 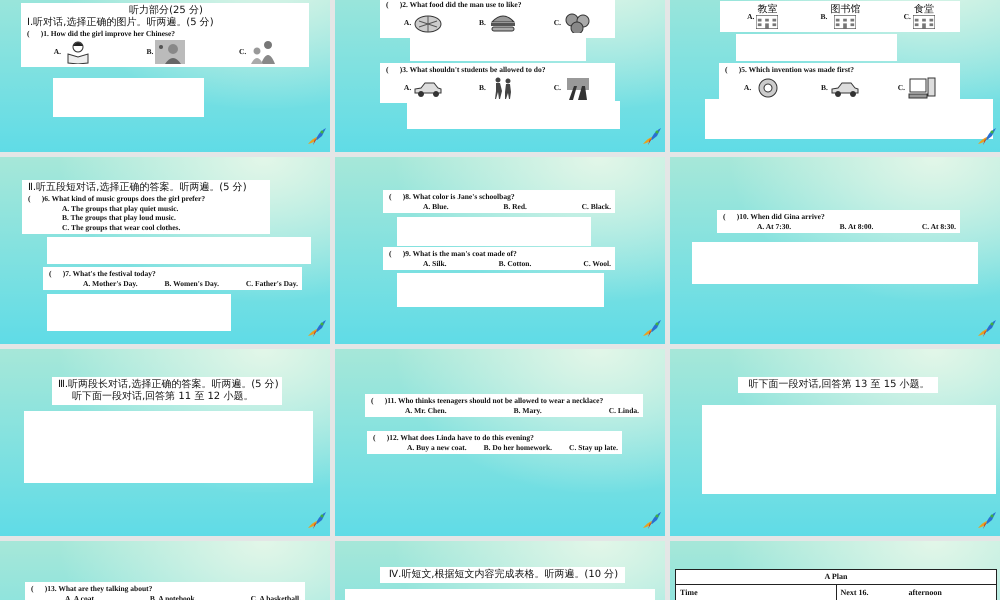 What do you see at coordinates (168, 384) in the screenshot?
I see `section-text: Ⅲ.听两段长对话,选择正确的答案。听两遍。(5 分)` at bounding box center [168, 384].